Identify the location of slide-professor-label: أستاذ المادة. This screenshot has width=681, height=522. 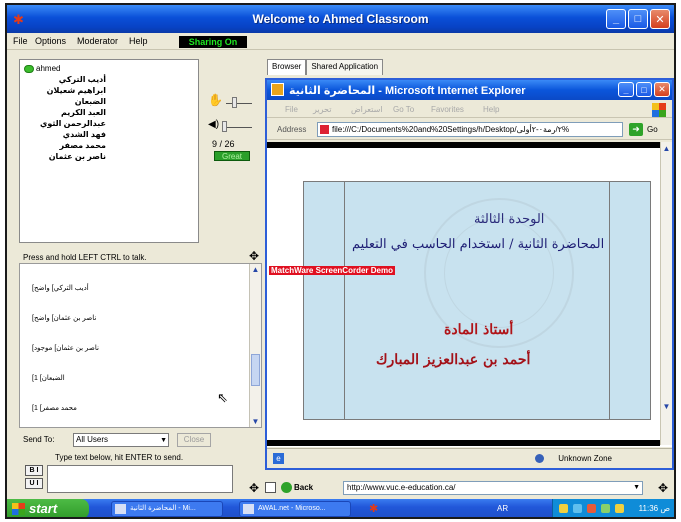
(479, 330).